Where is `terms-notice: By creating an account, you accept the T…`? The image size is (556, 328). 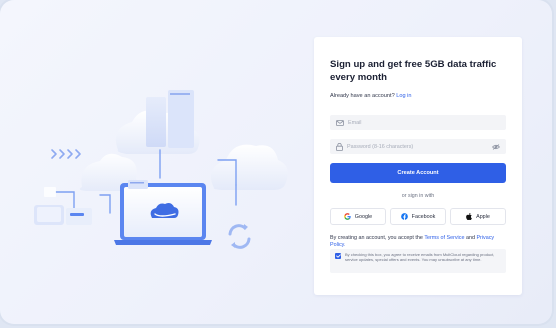 terms-notice: By creating an account, you accept the T… is located at coordinates (420, 242).